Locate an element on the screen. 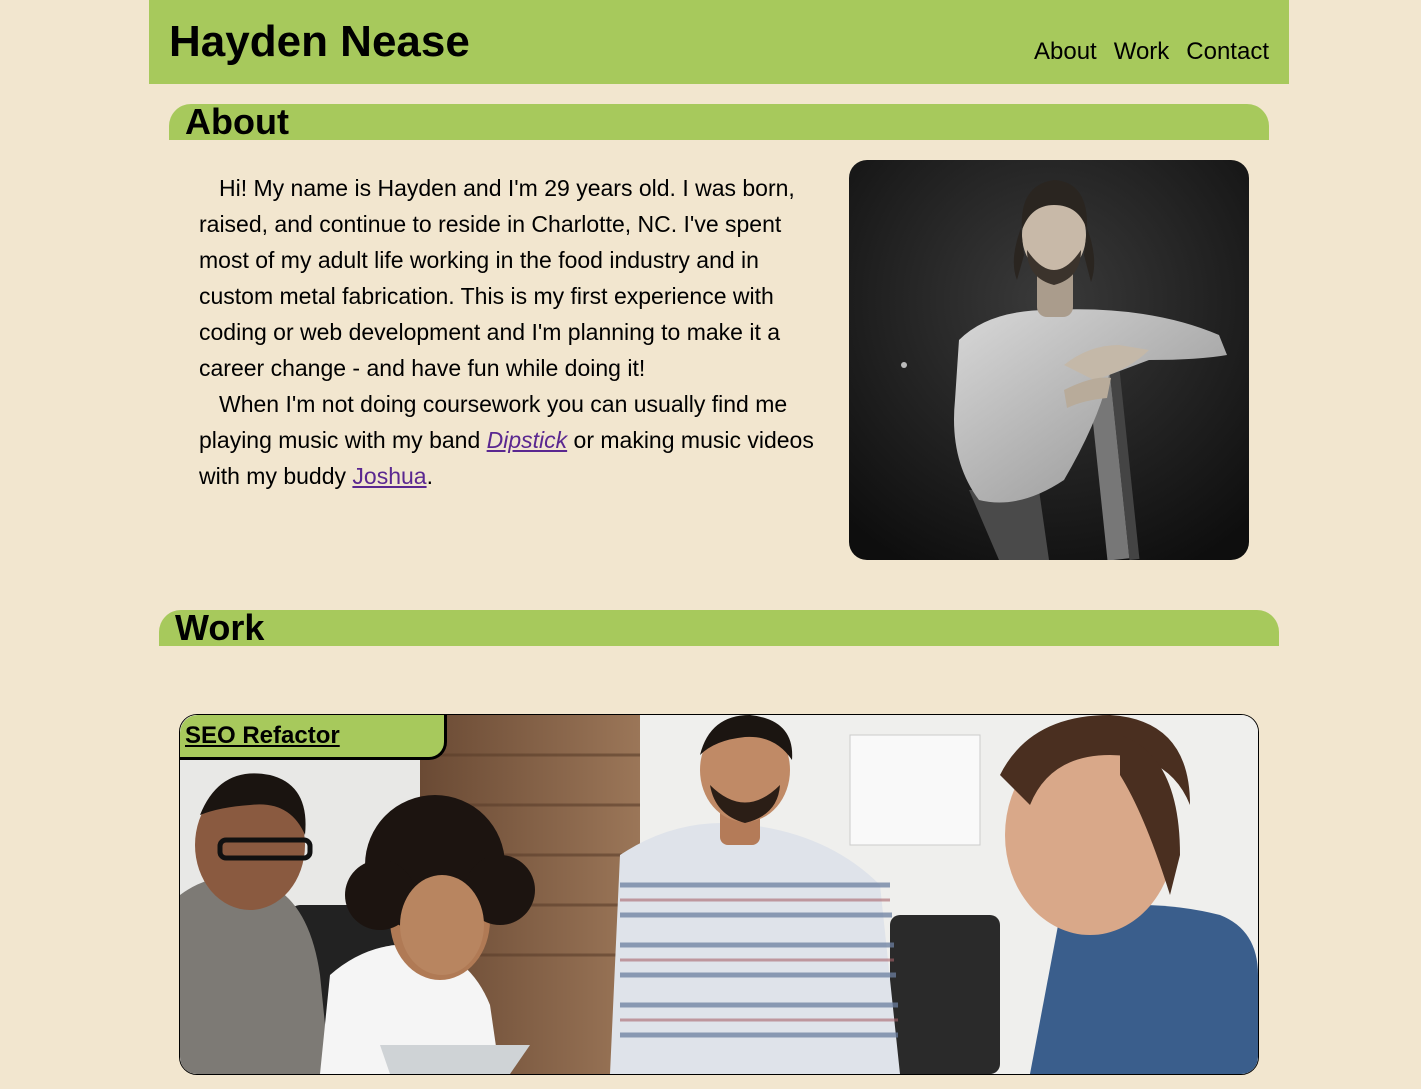 The width and height of the screenshot is (1421, 1089). band-link: Dipstick is located at coordinates (527, 440).